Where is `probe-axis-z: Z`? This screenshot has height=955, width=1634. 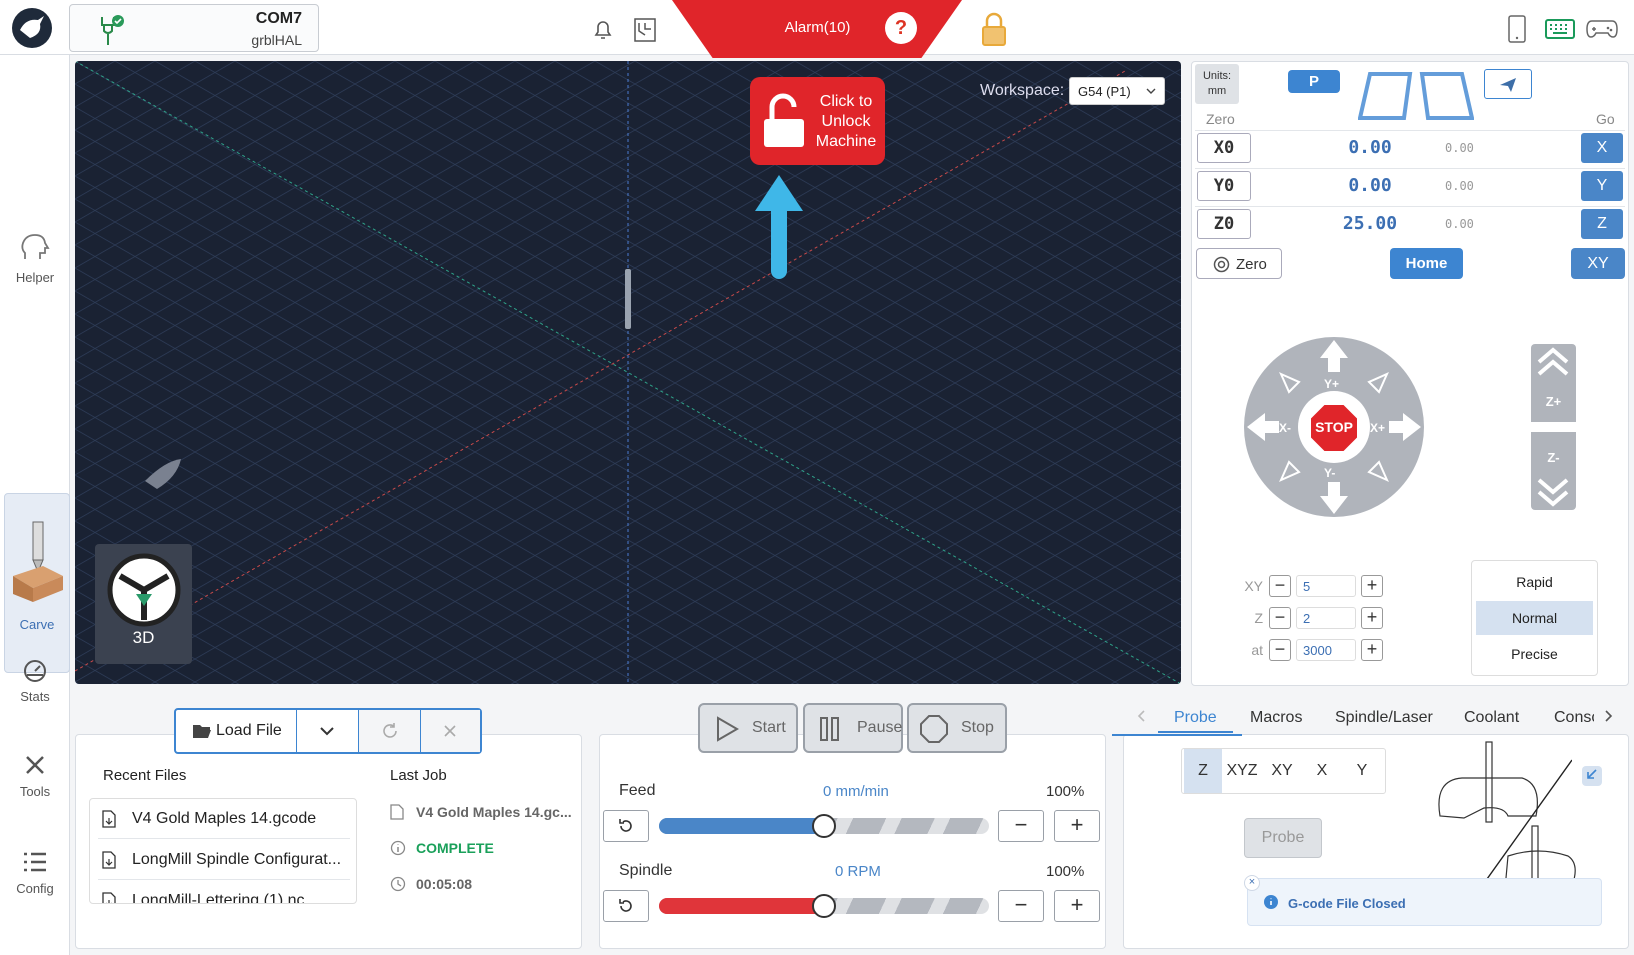
probe-axis-z: Z is located at coordinates (1203, 771).